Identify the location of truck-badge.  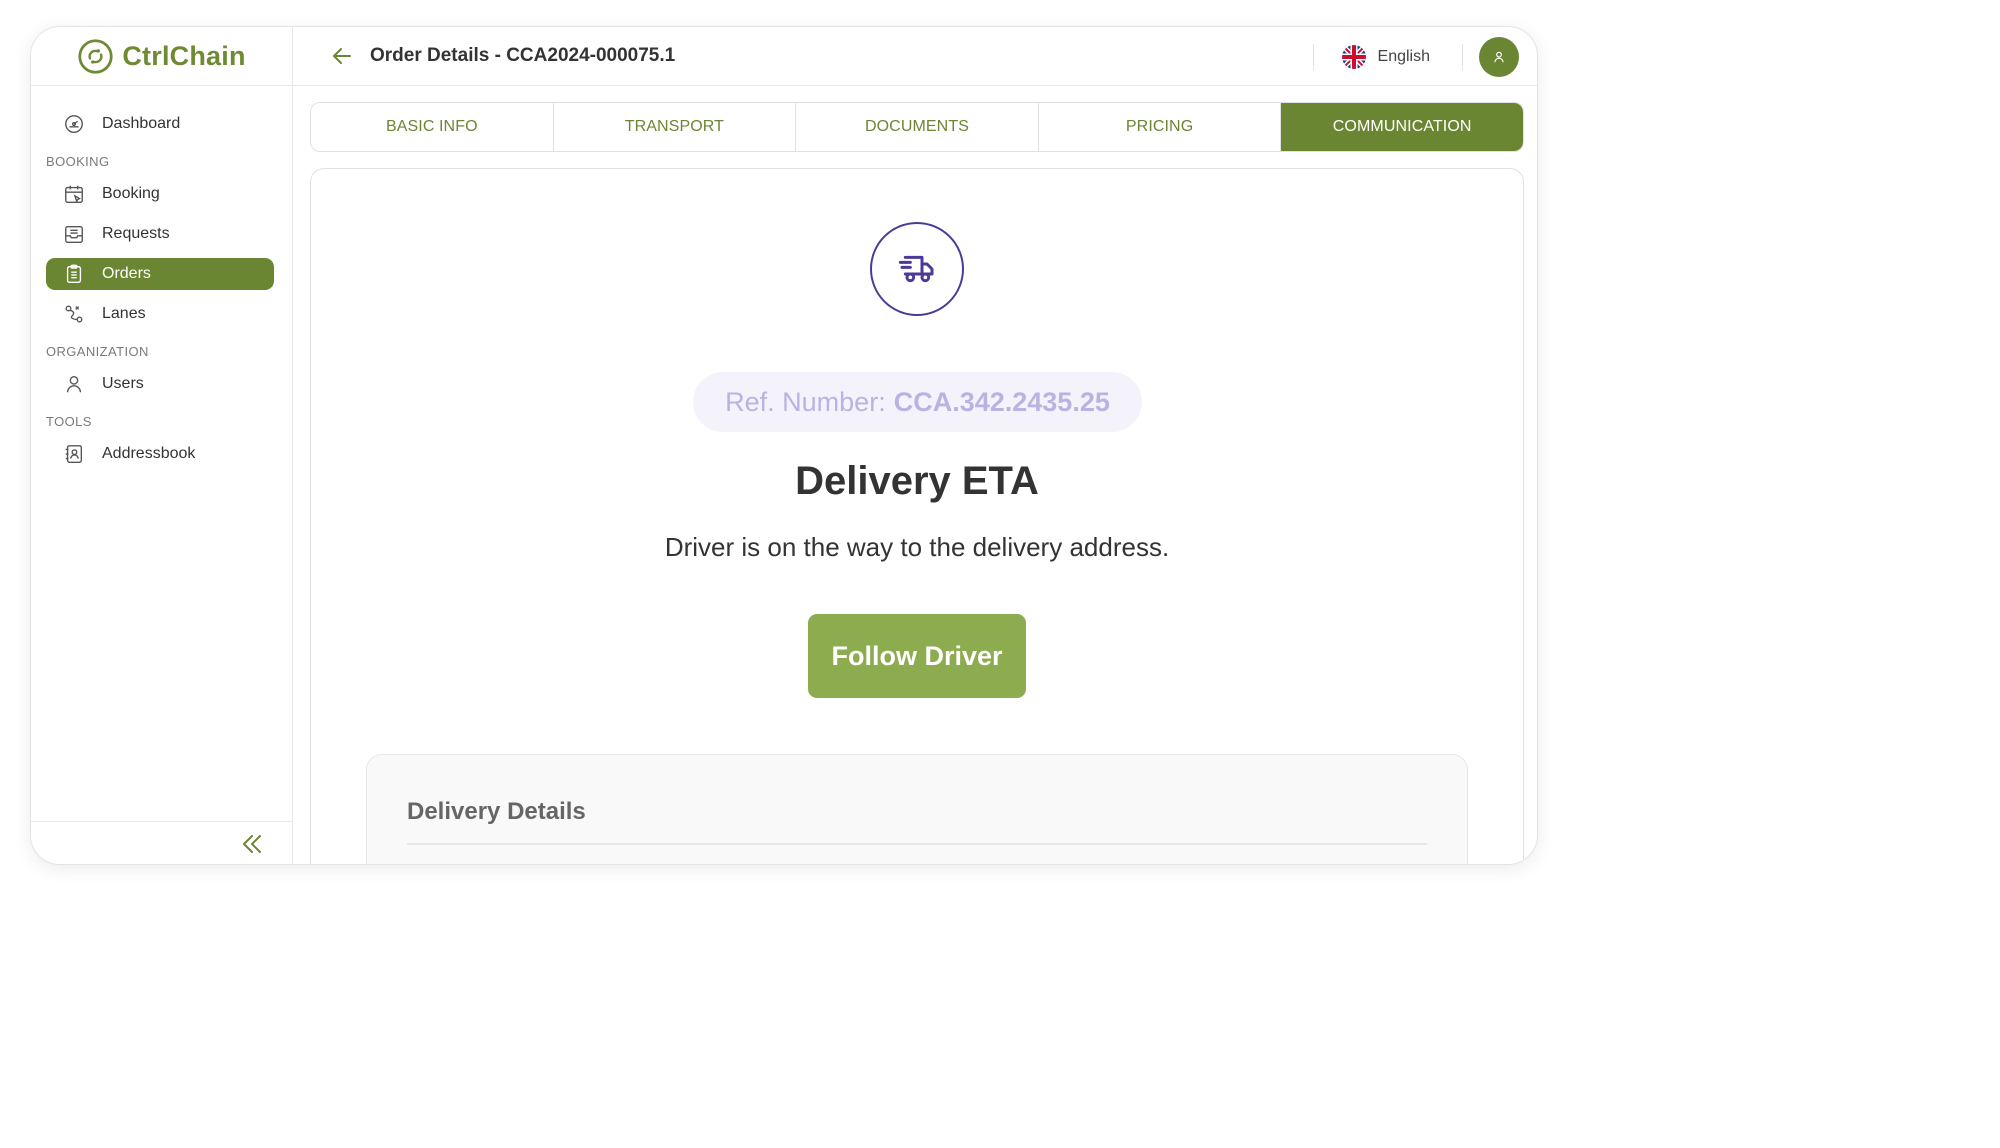
(917, 269).